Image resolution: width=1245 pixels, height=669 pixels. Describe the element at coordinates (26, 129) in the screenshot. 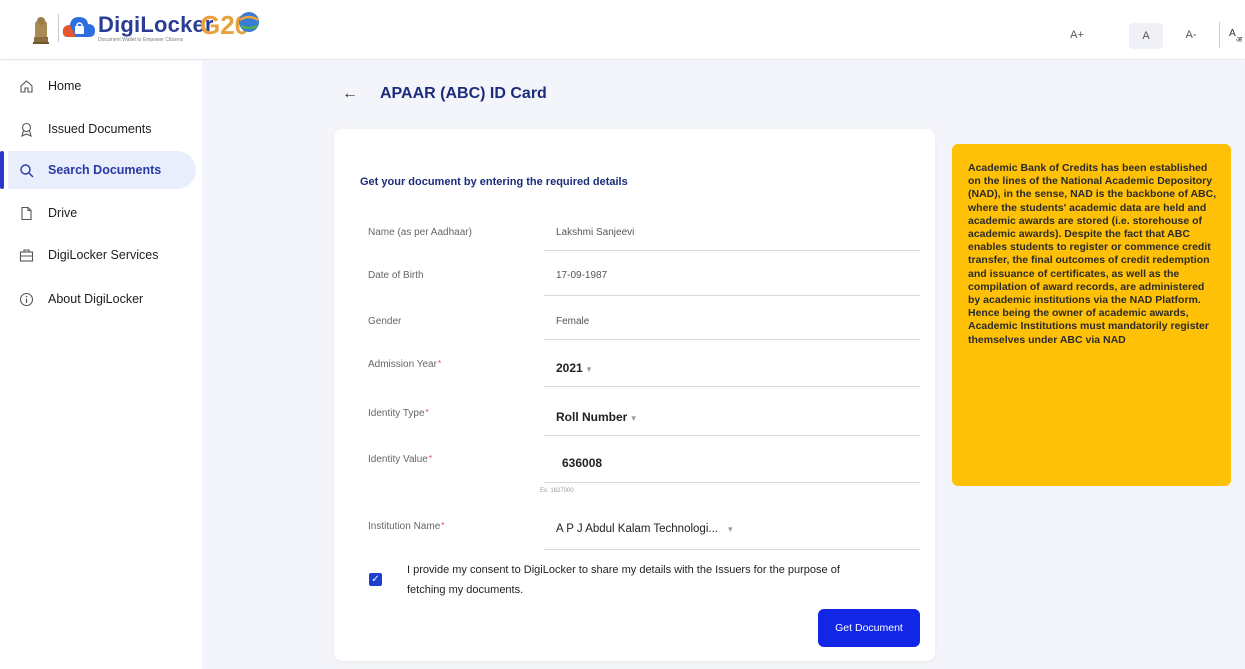

I see `award-icon` at that location.